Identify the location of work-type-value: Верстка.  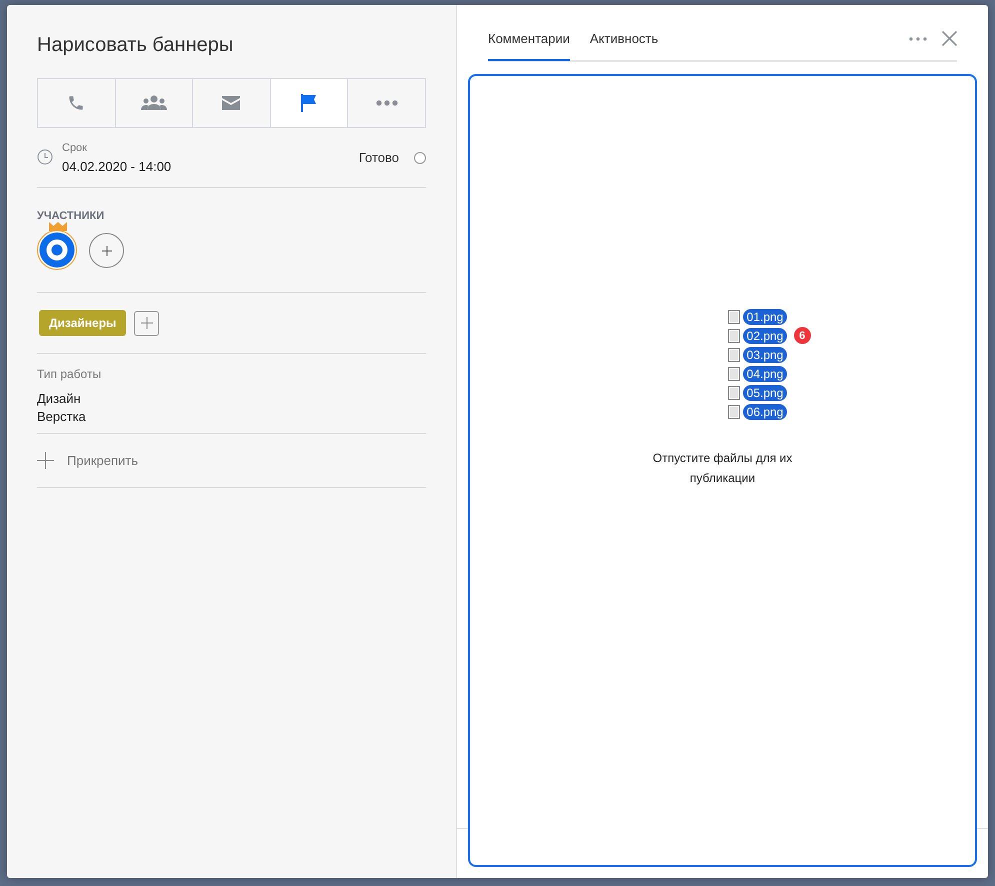
(62, 417).